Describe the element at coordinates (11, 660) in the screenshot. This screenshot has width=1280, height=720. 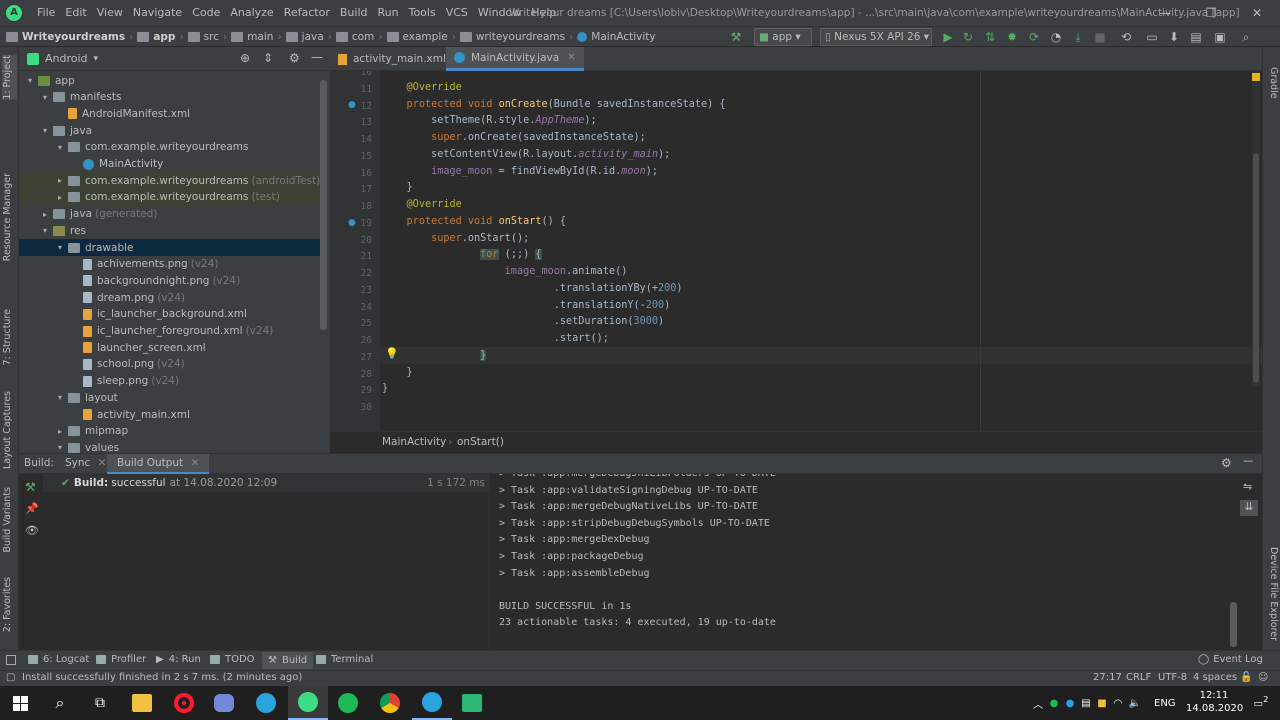
I see `toggle-tool-windows-icon` at that location.